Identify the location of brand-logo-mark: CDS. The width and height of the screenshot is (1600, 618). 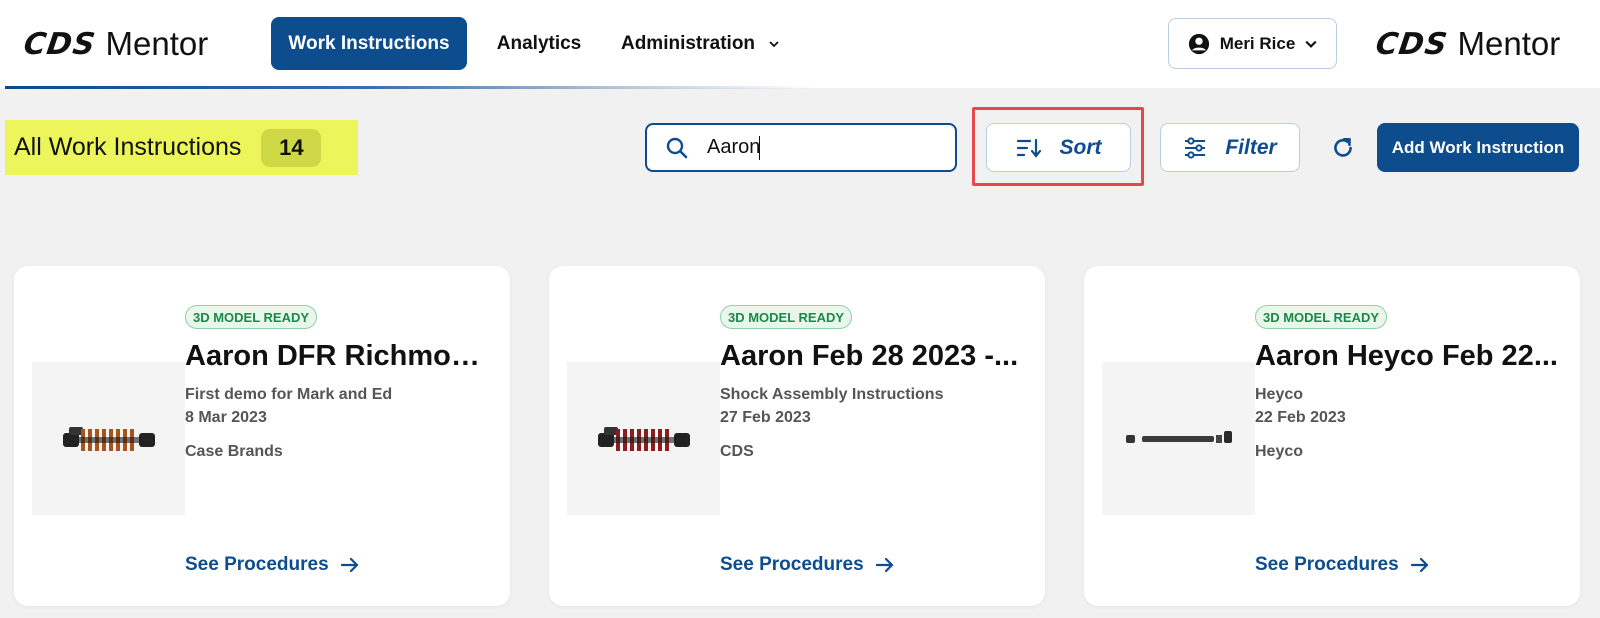
(1411, 44).